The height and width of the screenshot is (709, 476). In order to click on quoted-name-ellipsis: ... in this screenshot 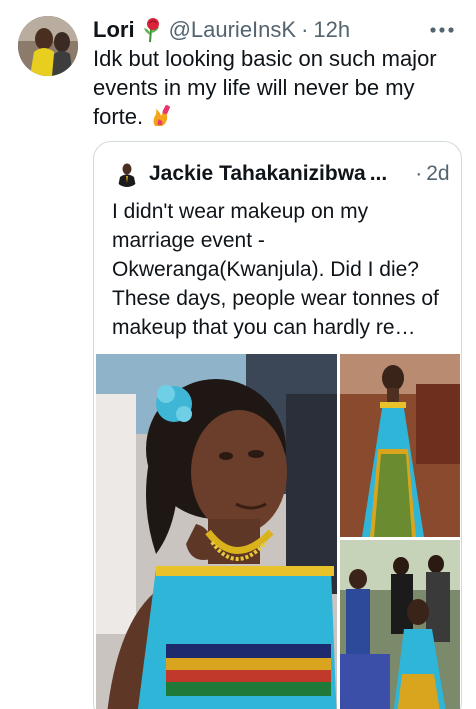, I will do `click(378, 173)`.